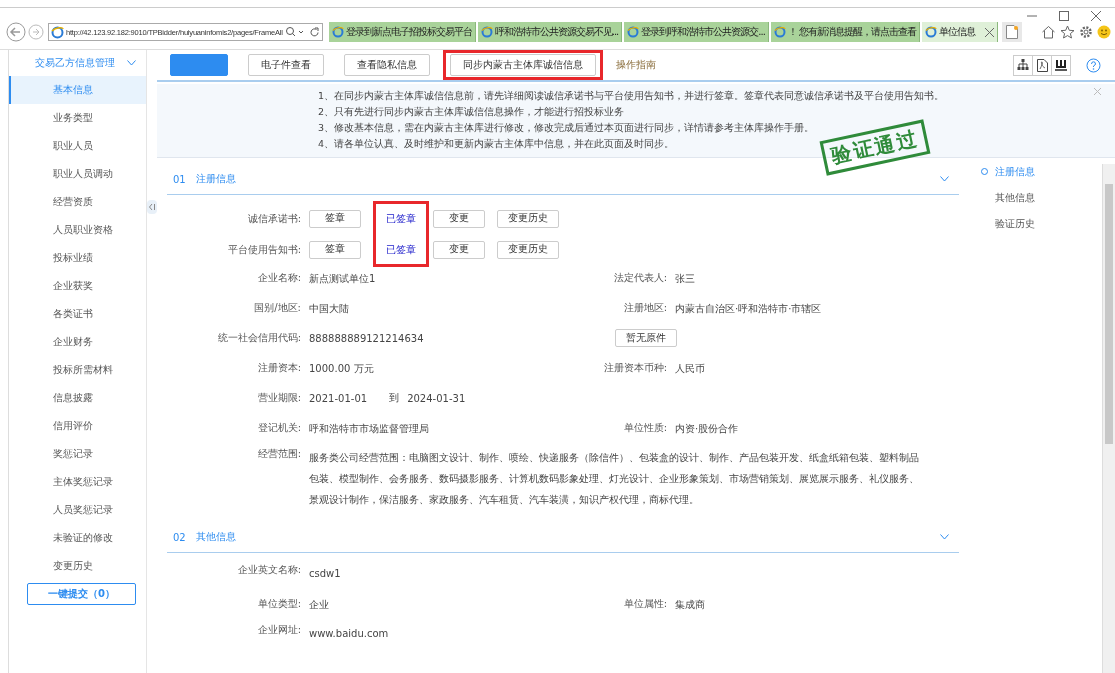  Describe the element at coordinates (690, 604) in the screenshot. I see `field-value: 集成商` at that location.